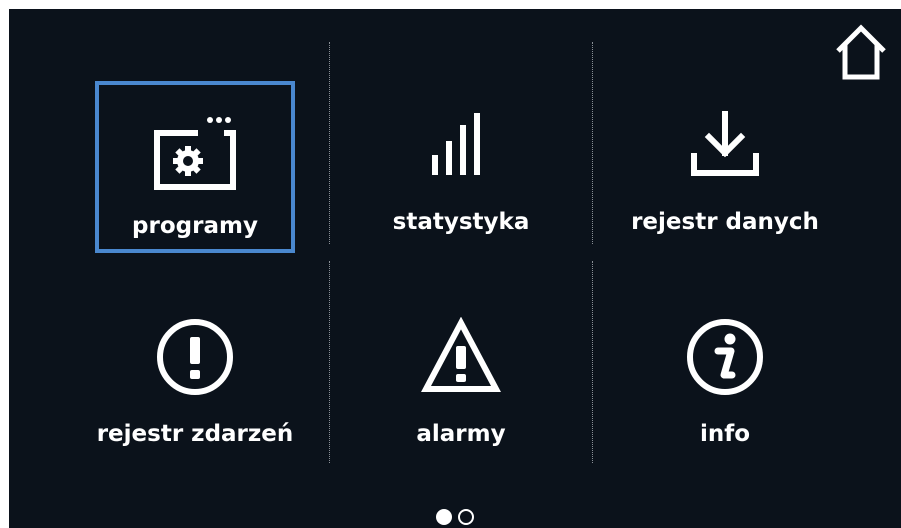  I want to click on page-dot-active, so click(444, 517).